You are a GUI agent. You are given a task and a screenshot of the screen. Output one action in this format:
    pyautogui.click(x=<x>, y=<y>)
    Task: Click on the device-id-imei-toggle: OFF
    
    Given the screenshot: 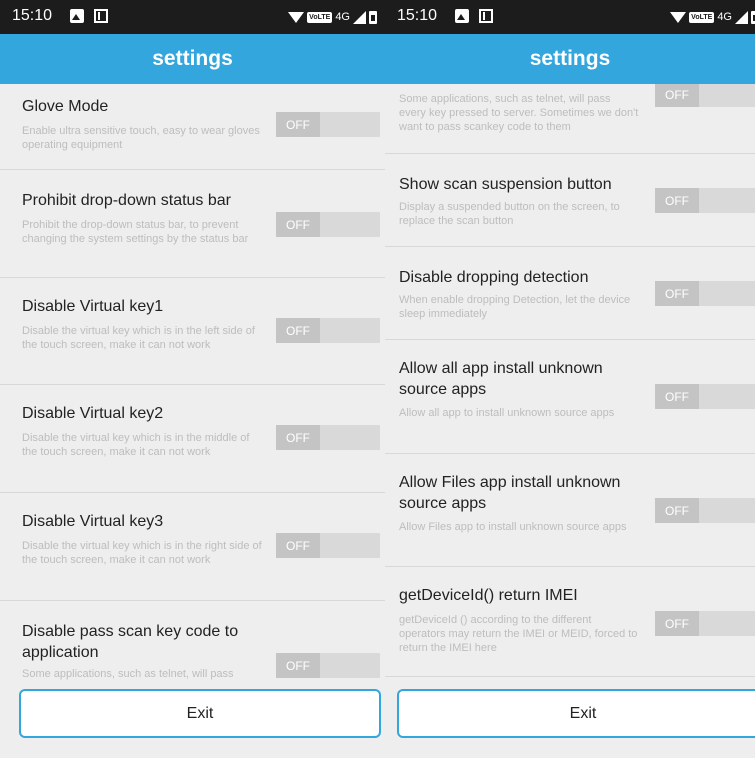 What is the action you would take?
    pyautogui.click(x=705, y=623)
    